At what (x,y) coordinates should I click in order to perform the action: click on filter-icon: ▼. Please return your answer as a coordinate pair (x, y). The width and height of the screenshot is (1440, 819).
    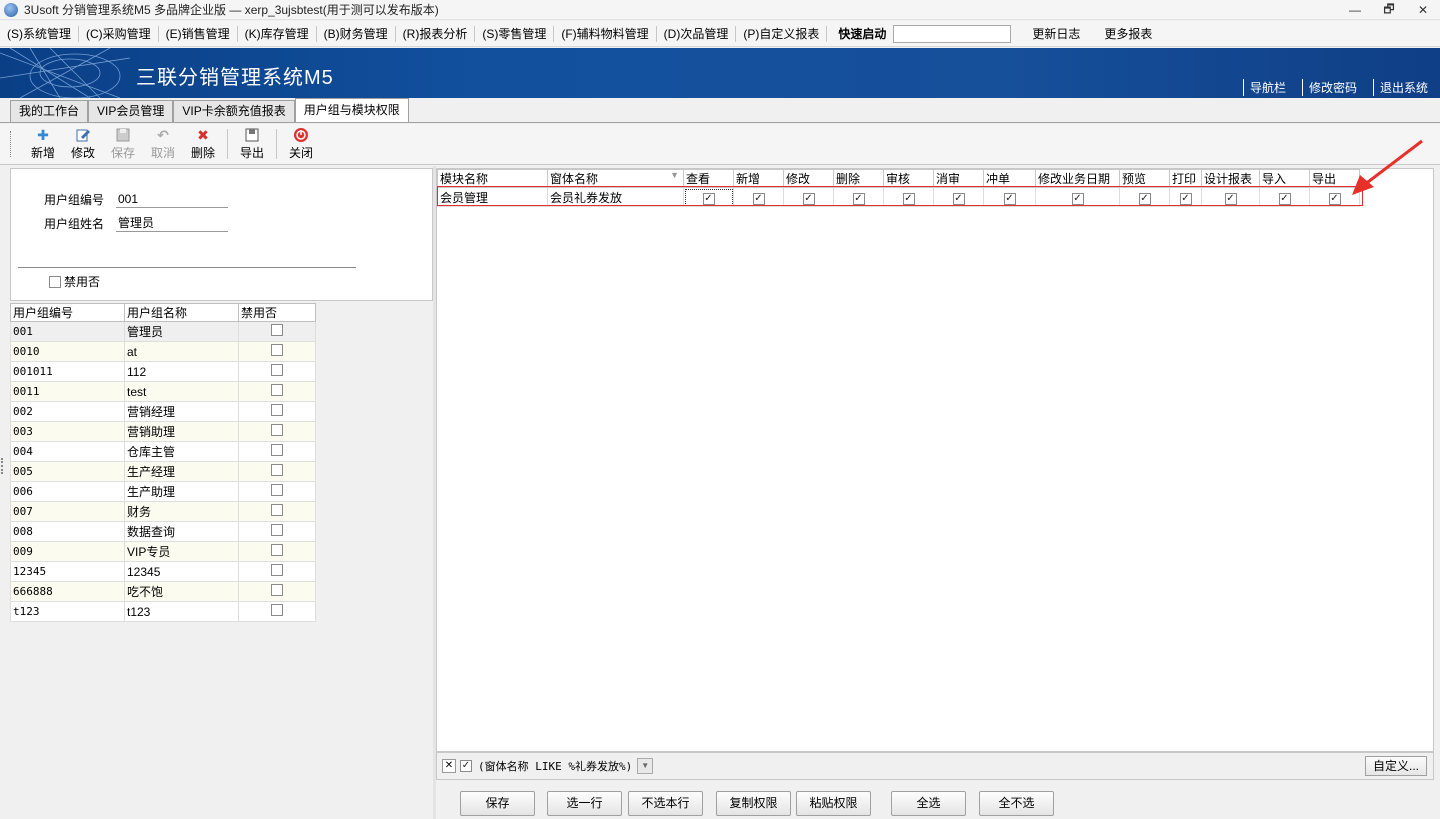
    Looking at the image, I should click on (674, 176).